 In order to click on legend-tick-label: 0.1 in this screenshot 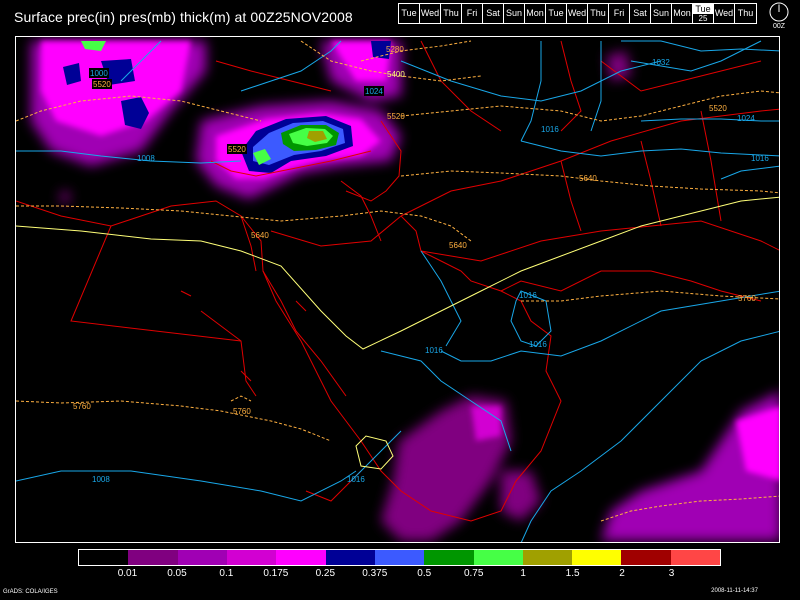, I will do `click(226, 573)`.